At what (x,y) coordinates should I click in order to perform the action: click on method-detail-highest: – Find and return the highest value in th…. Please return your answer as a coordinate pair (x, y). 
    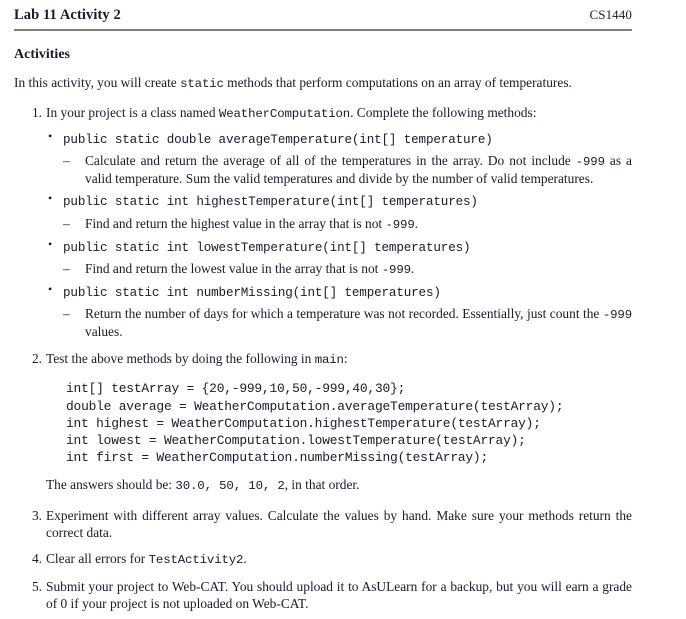
    Looking at the image, I should click on (347, 224).